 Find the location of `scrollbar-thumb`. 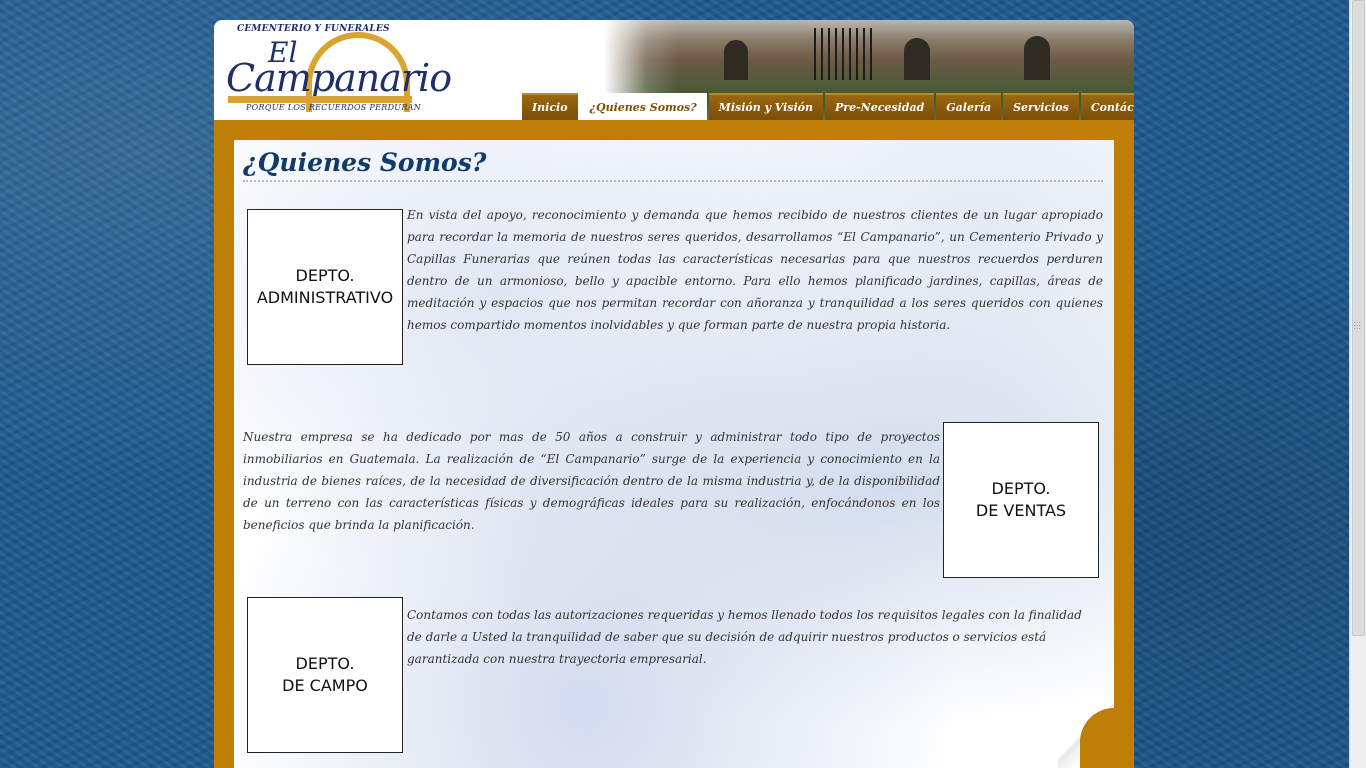

scrollbar-thumb is located at coordinates (1358, 318).